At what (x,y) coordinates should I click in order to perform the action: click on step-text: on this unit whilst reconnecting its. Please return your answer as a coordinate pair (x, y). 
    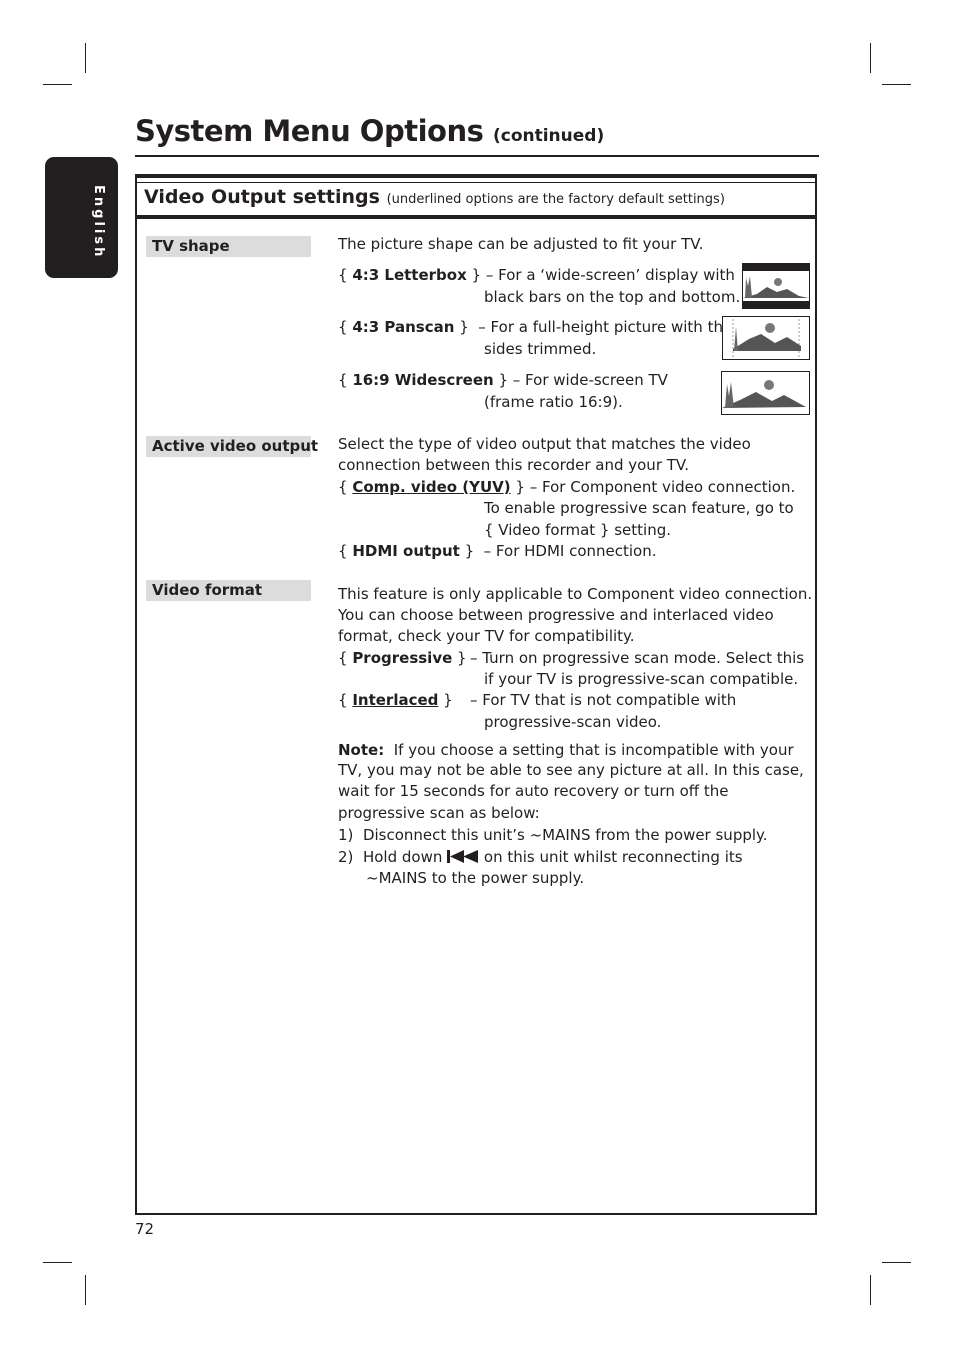
    Looking at the image, I should click on (613, 857).